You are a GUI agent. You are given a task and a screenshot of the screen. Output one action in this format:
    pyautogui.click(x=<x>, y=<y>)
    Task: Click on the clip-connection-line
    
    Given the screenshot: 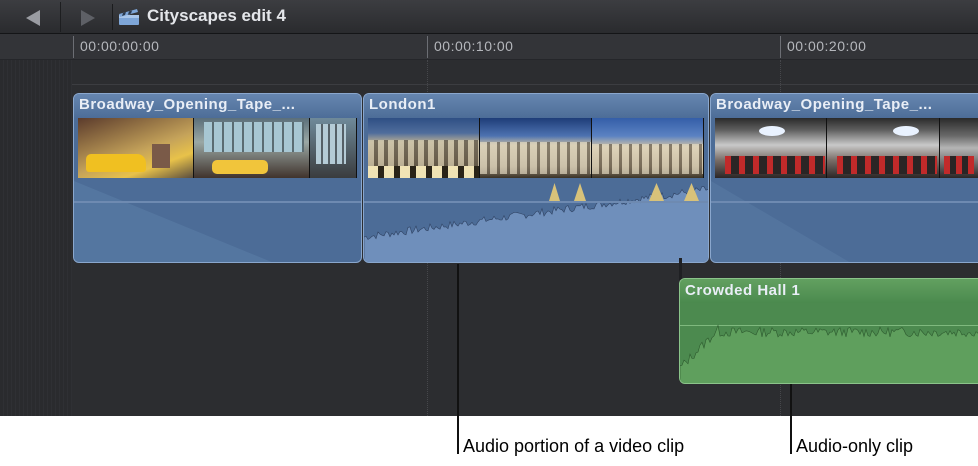 What is the action you would take?
    pyautogui.click(x=680, y=269)
    